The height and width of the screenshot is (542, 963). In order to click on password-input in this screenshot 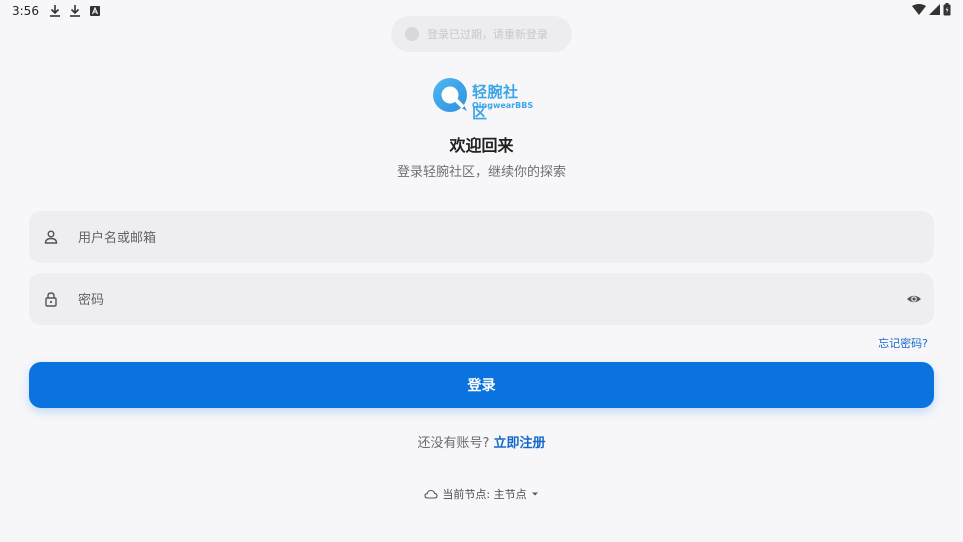, I will do `click(488, 300)`.